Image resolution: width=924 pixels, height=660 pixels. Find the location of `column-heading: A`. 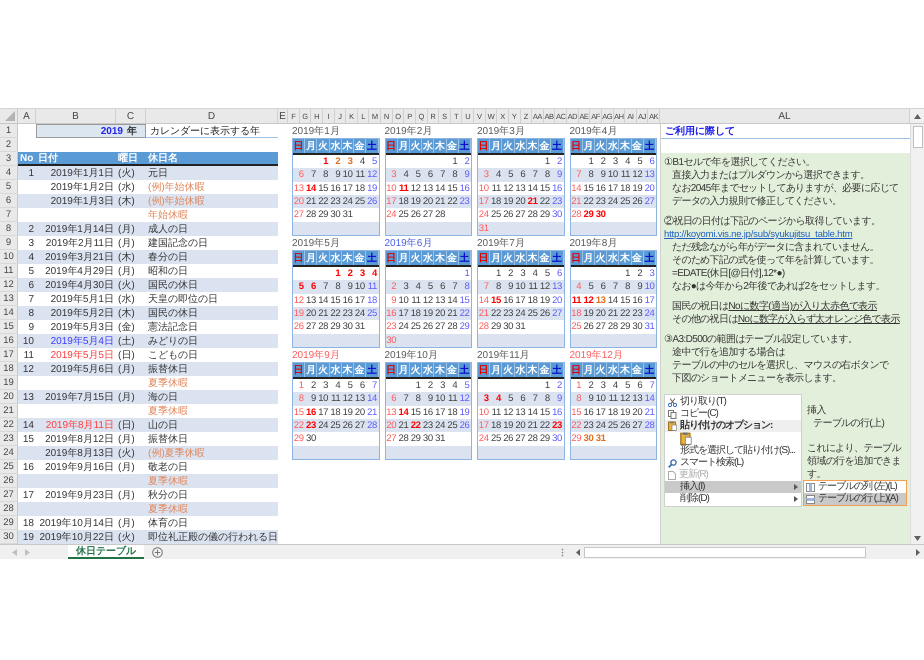

column-heading: A is located at coordinates (27, 116).